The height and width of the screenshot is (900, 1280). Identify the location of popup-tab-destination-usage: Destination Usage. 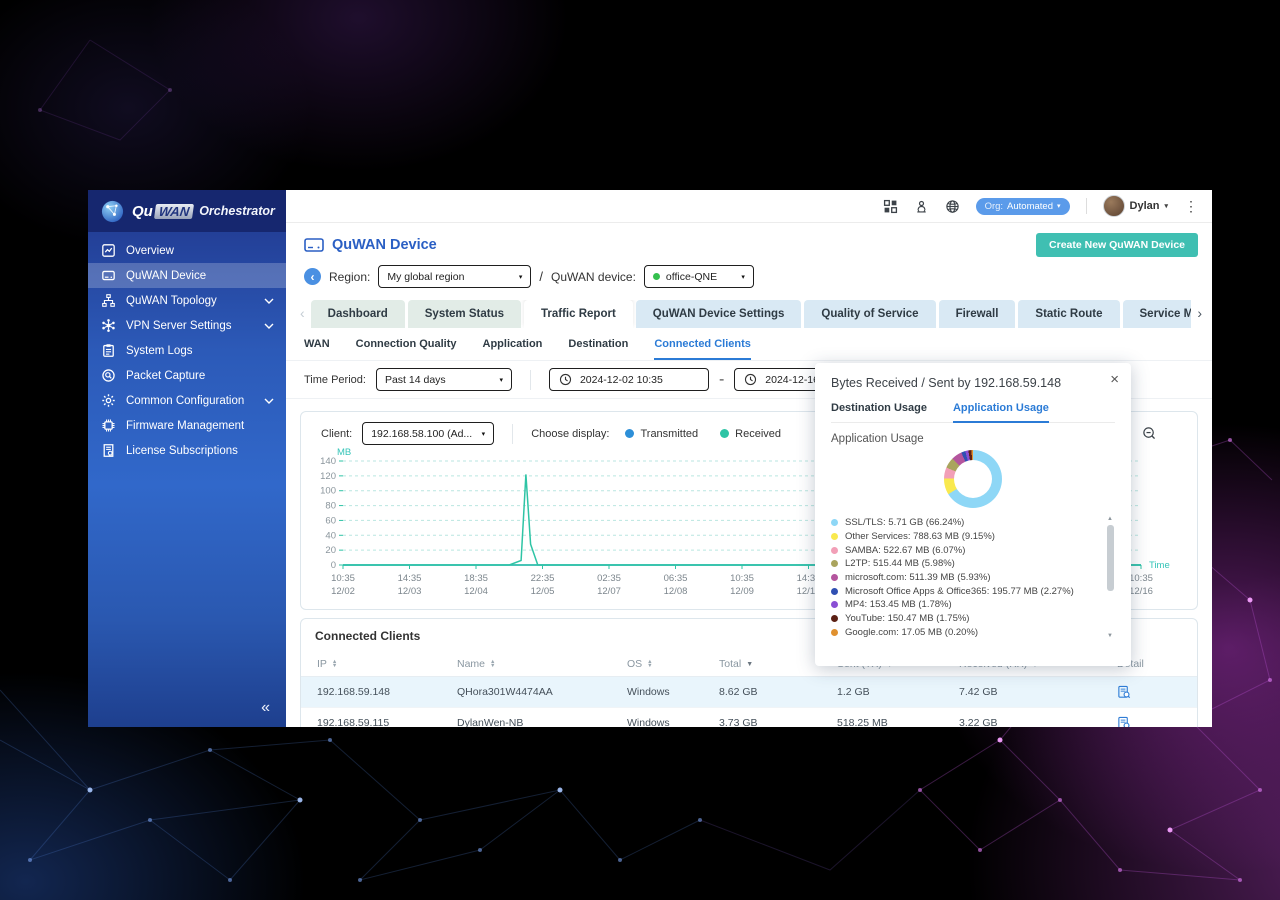
(879, 412).